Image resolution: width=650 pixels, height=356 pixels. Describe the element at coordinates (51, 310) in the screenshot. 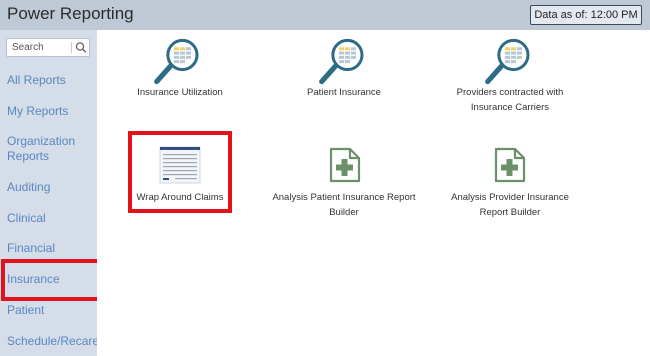

I see `sidebar-item-patient: Patient` at that location.